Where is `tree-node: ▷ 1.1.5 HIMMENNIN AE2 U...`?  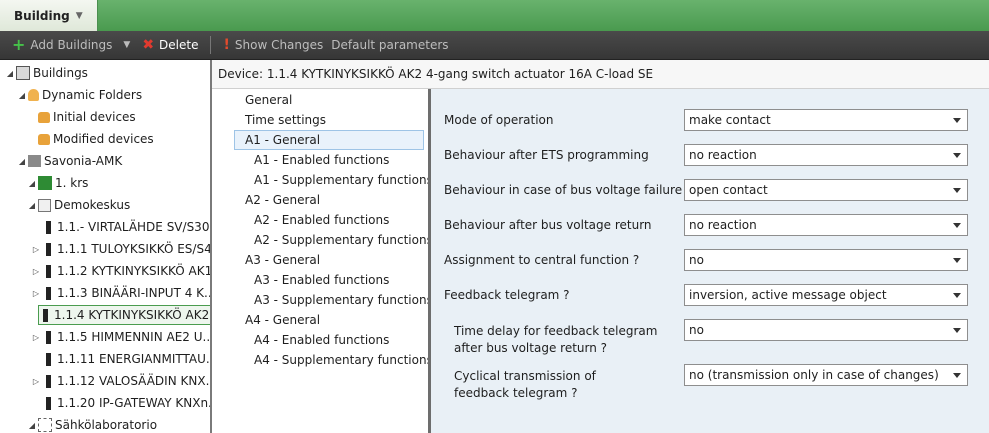
tree-node: ▷ 1.1.5 HIMMENNIN AE2 U... is located at coordinates (120, 337).